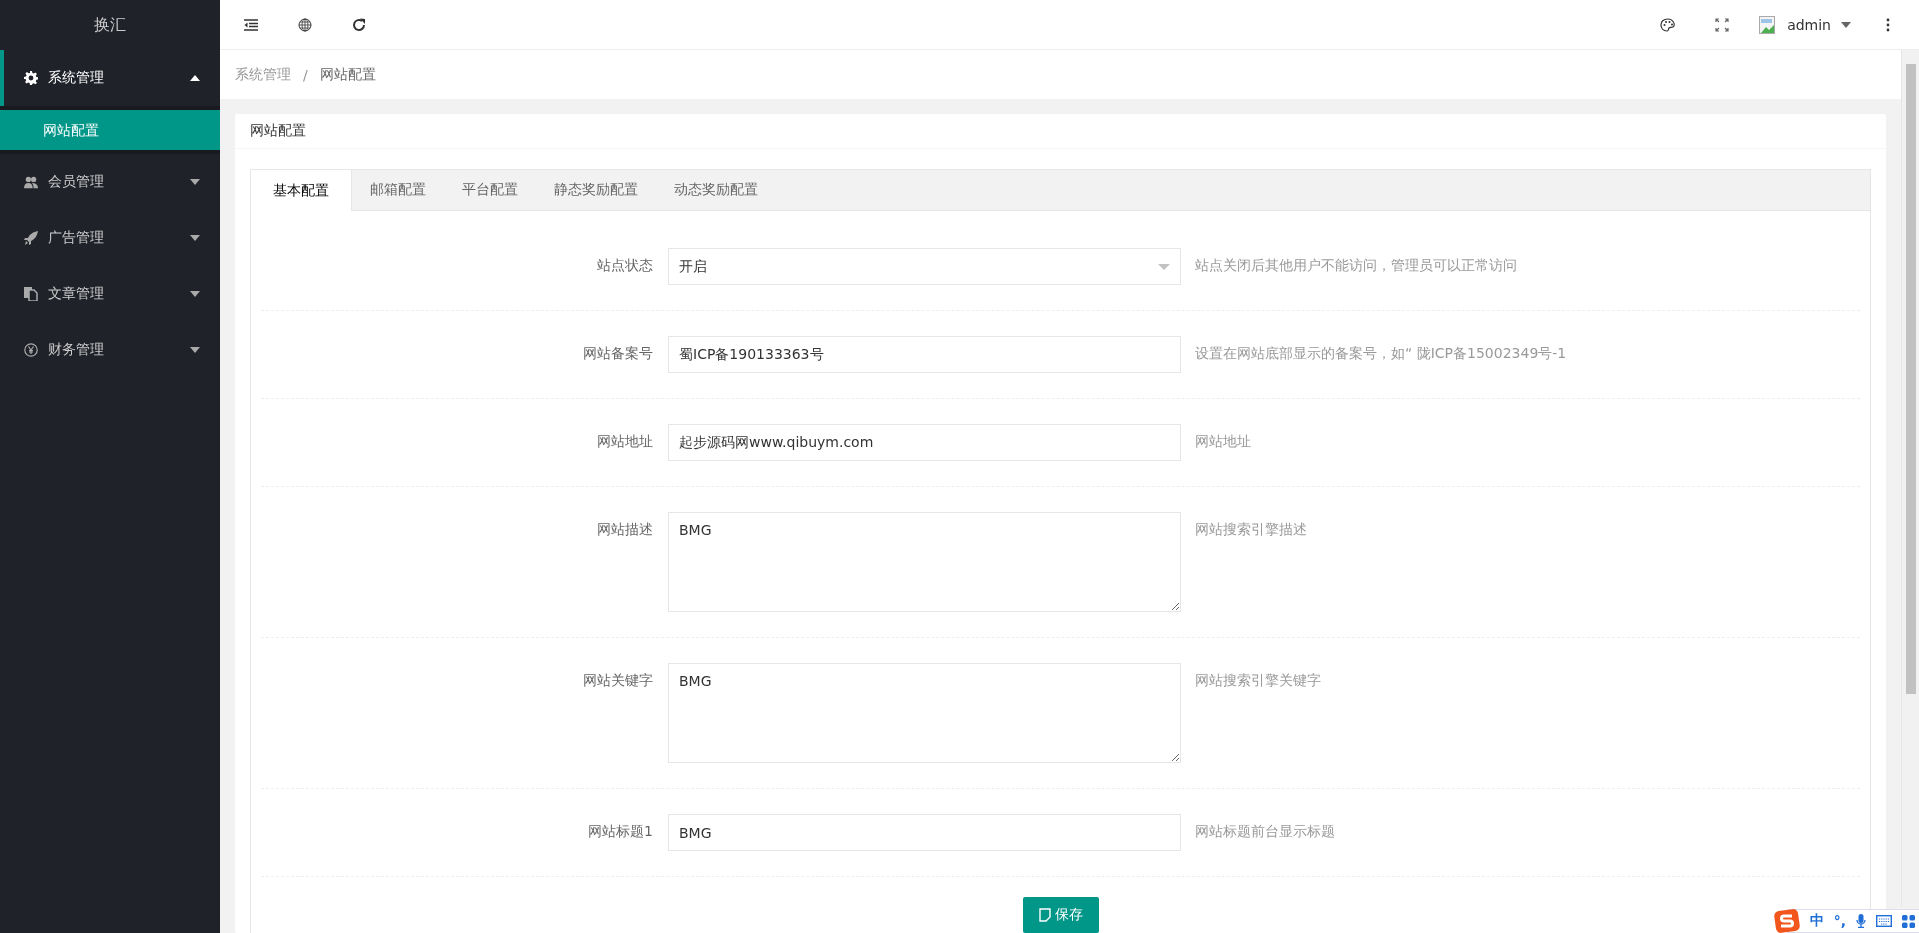 The height and width of the screenshot is (933, 1919). Describe the element at coordinates (625, 265) in the screenshot. I see `field-label: 站点状态` at that location.